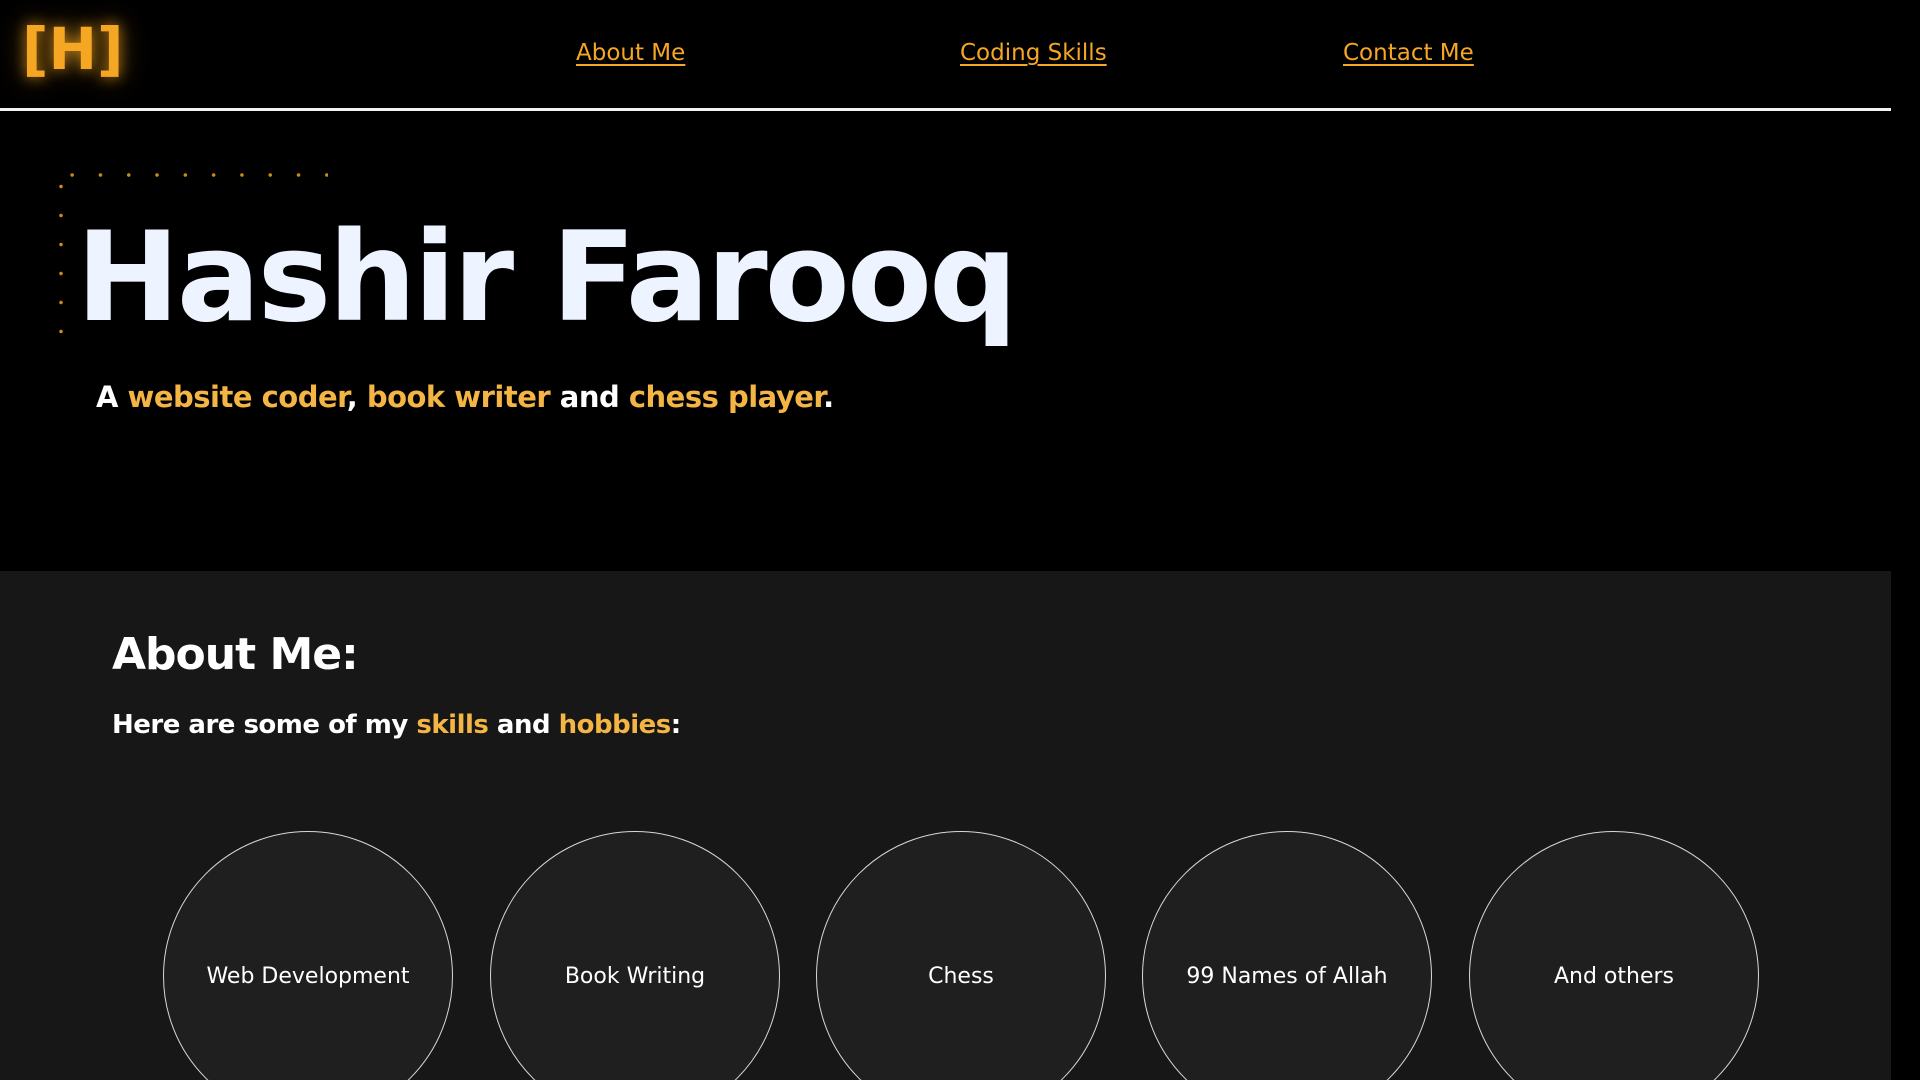 The image size is (1920, 1080). Describe the element at coordinates (1614, 955) in the screenshot. I see `skill-circle-and-others: And others` at that location.